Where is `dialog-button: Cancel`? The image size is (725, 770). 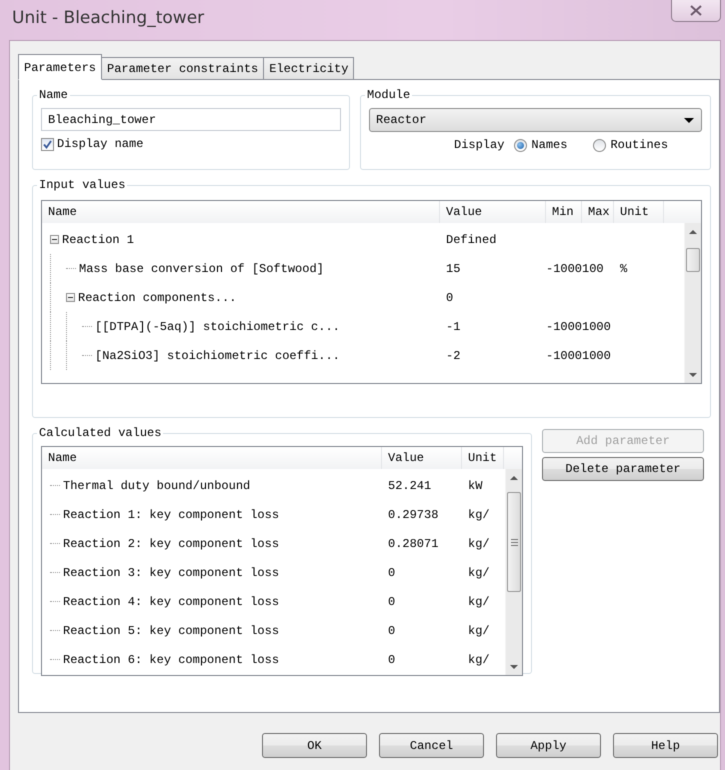
dialog-button: Cancel is located at coordinates (431, 745).